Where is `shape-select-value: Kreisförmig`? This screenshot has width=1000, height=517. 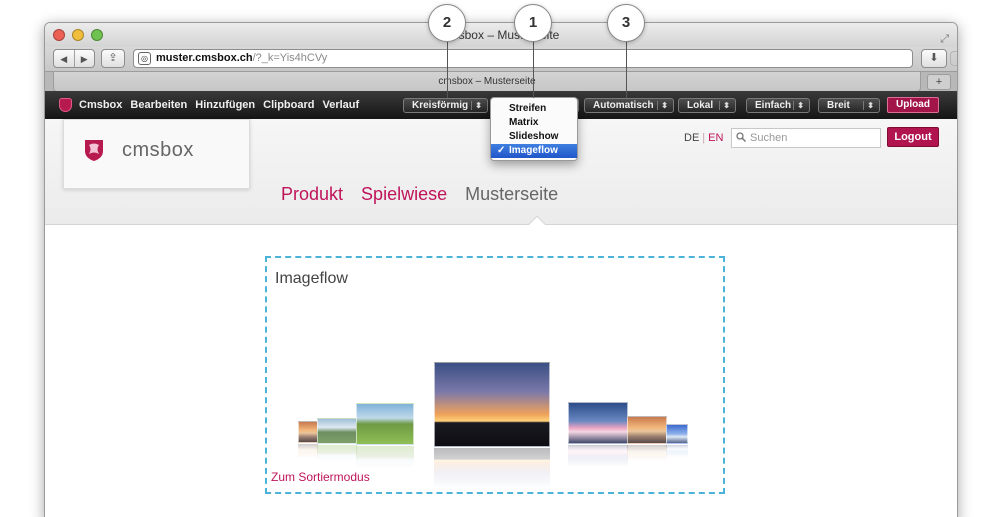
shape-select-value: Kreisförmig is located at coordinates (440, 105).